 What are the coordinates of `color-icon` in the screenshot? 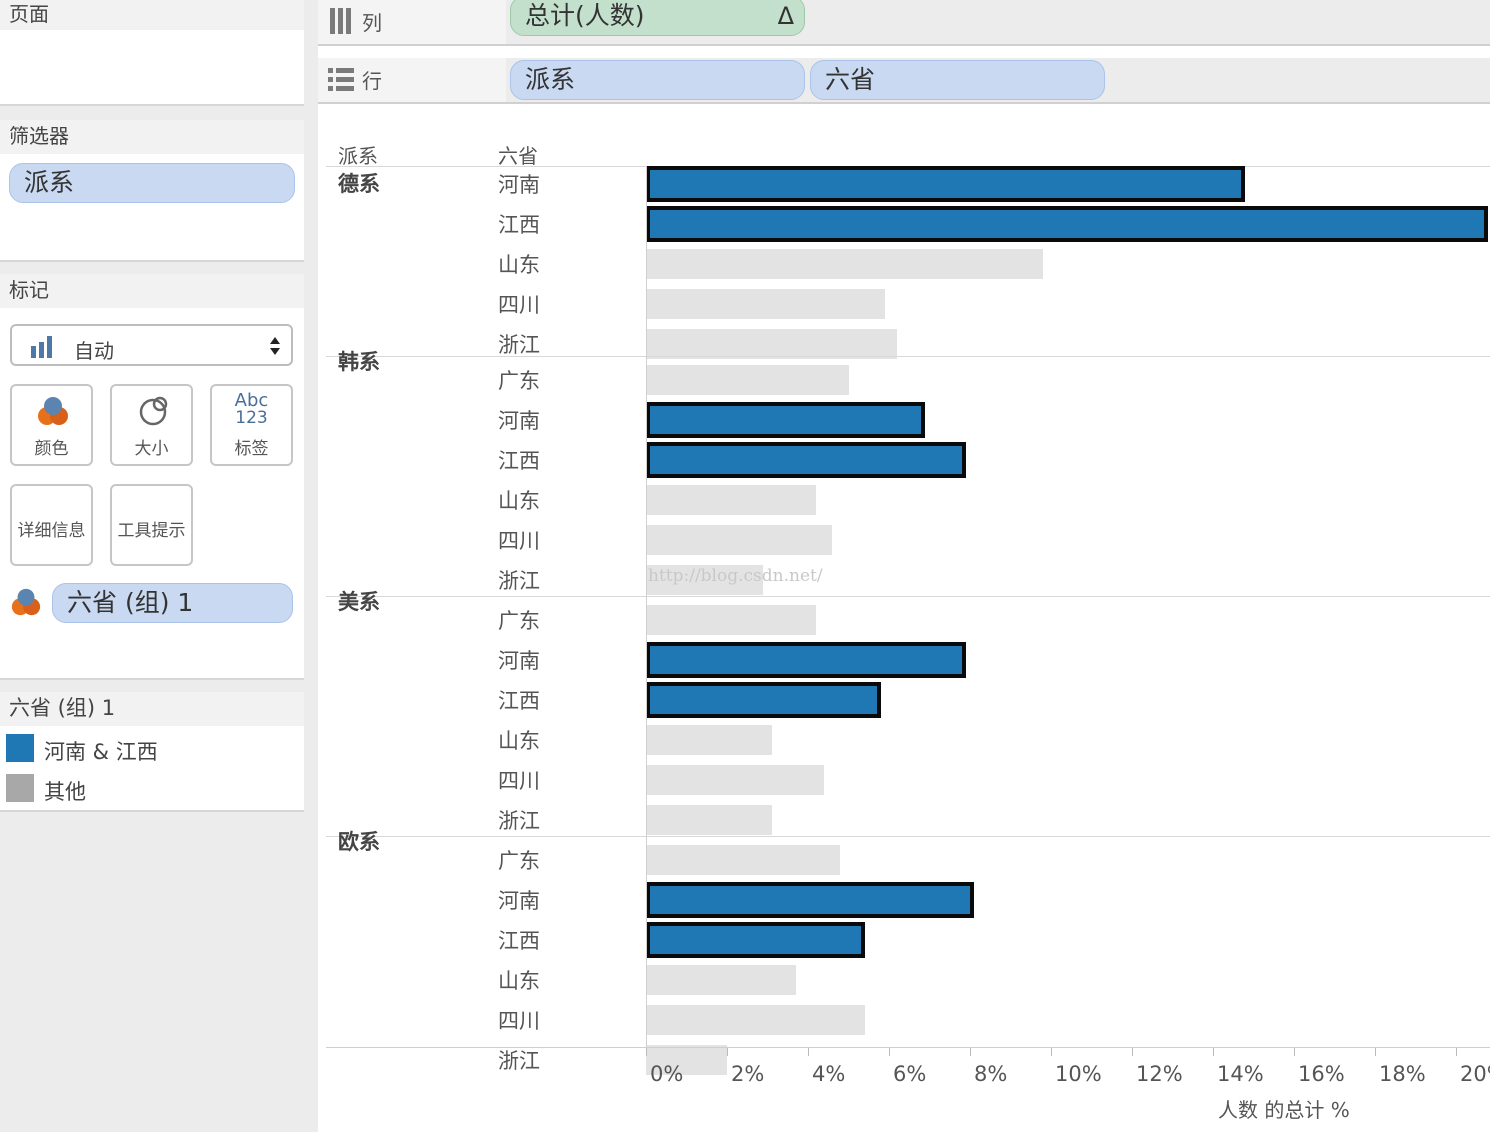 It's located at (53, 413).